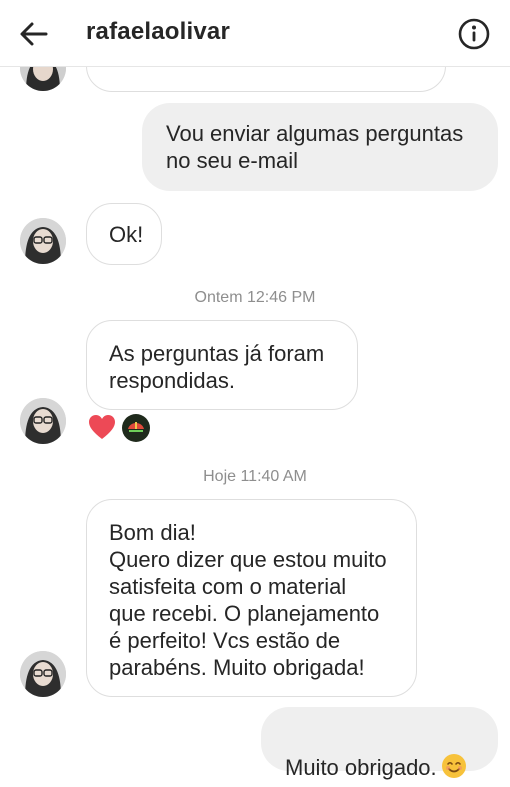 The height and width of the screenshot is (787, 510). What do you see at coordinates (136, 428) in the screenshot?
I see `reactor-avatar-icon` at bounding box center [136, 428].